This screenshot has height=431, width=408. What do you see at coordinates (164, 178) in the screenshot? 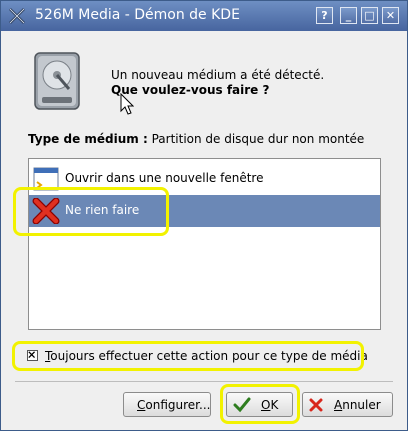
I see `list-item-label: Ouvrir dans une nouvelle fenêtre` at bounding box center [164, 178].